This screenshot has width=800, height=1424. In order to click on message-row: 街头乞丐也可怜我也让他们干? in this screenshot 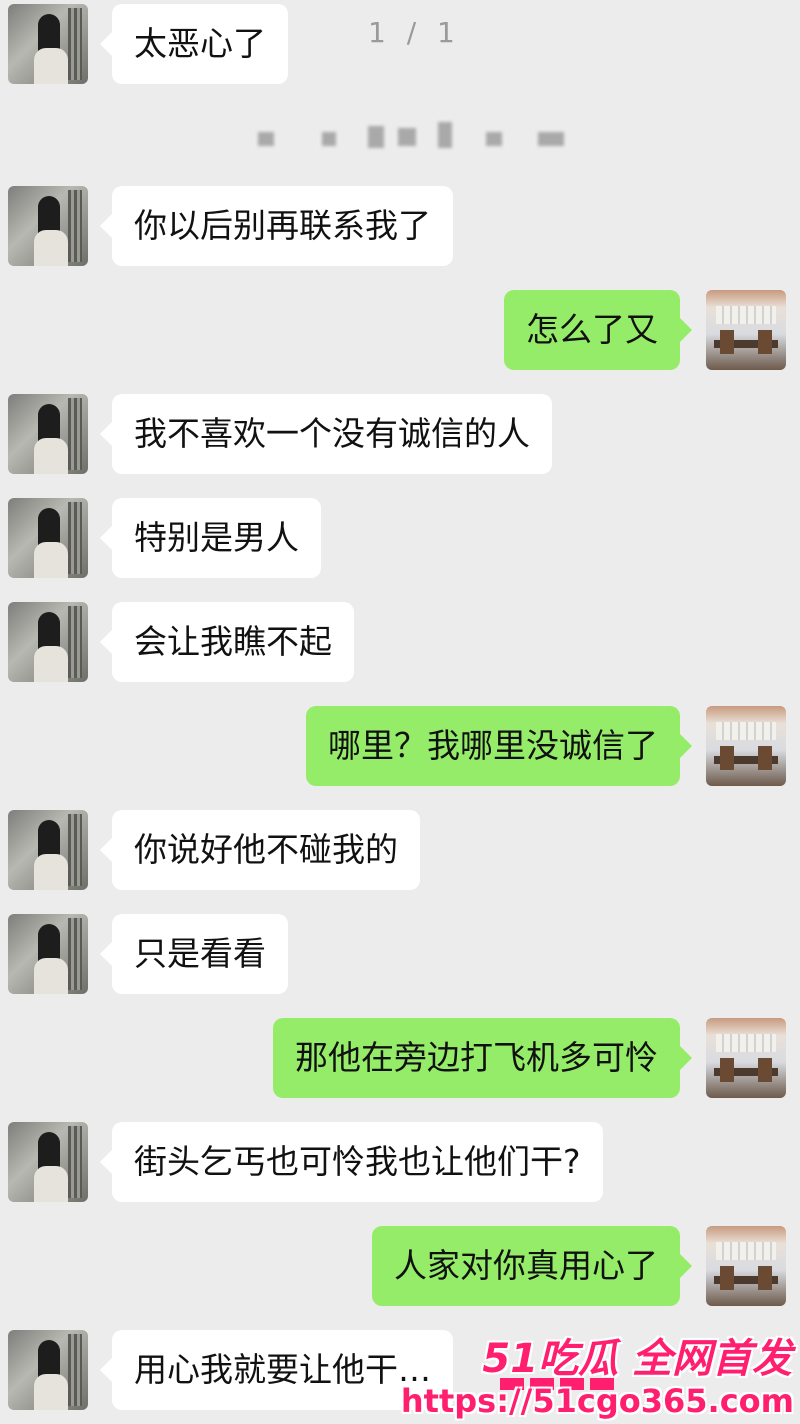, I will do `click(400, 1163)`.